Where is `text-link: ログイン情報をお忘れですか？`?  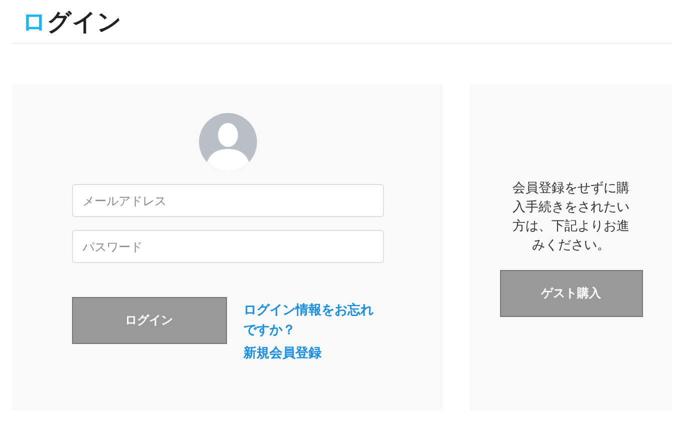 text-link: ログイン情報をお忘れですか？ is located at coordinates (314, 321).